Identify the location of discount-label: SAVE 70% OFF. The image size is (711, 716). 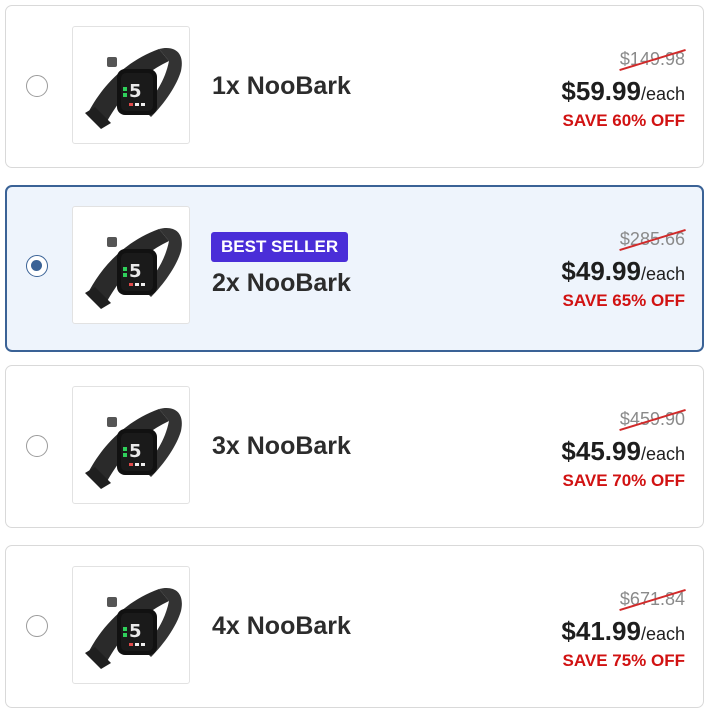
(624, 480).